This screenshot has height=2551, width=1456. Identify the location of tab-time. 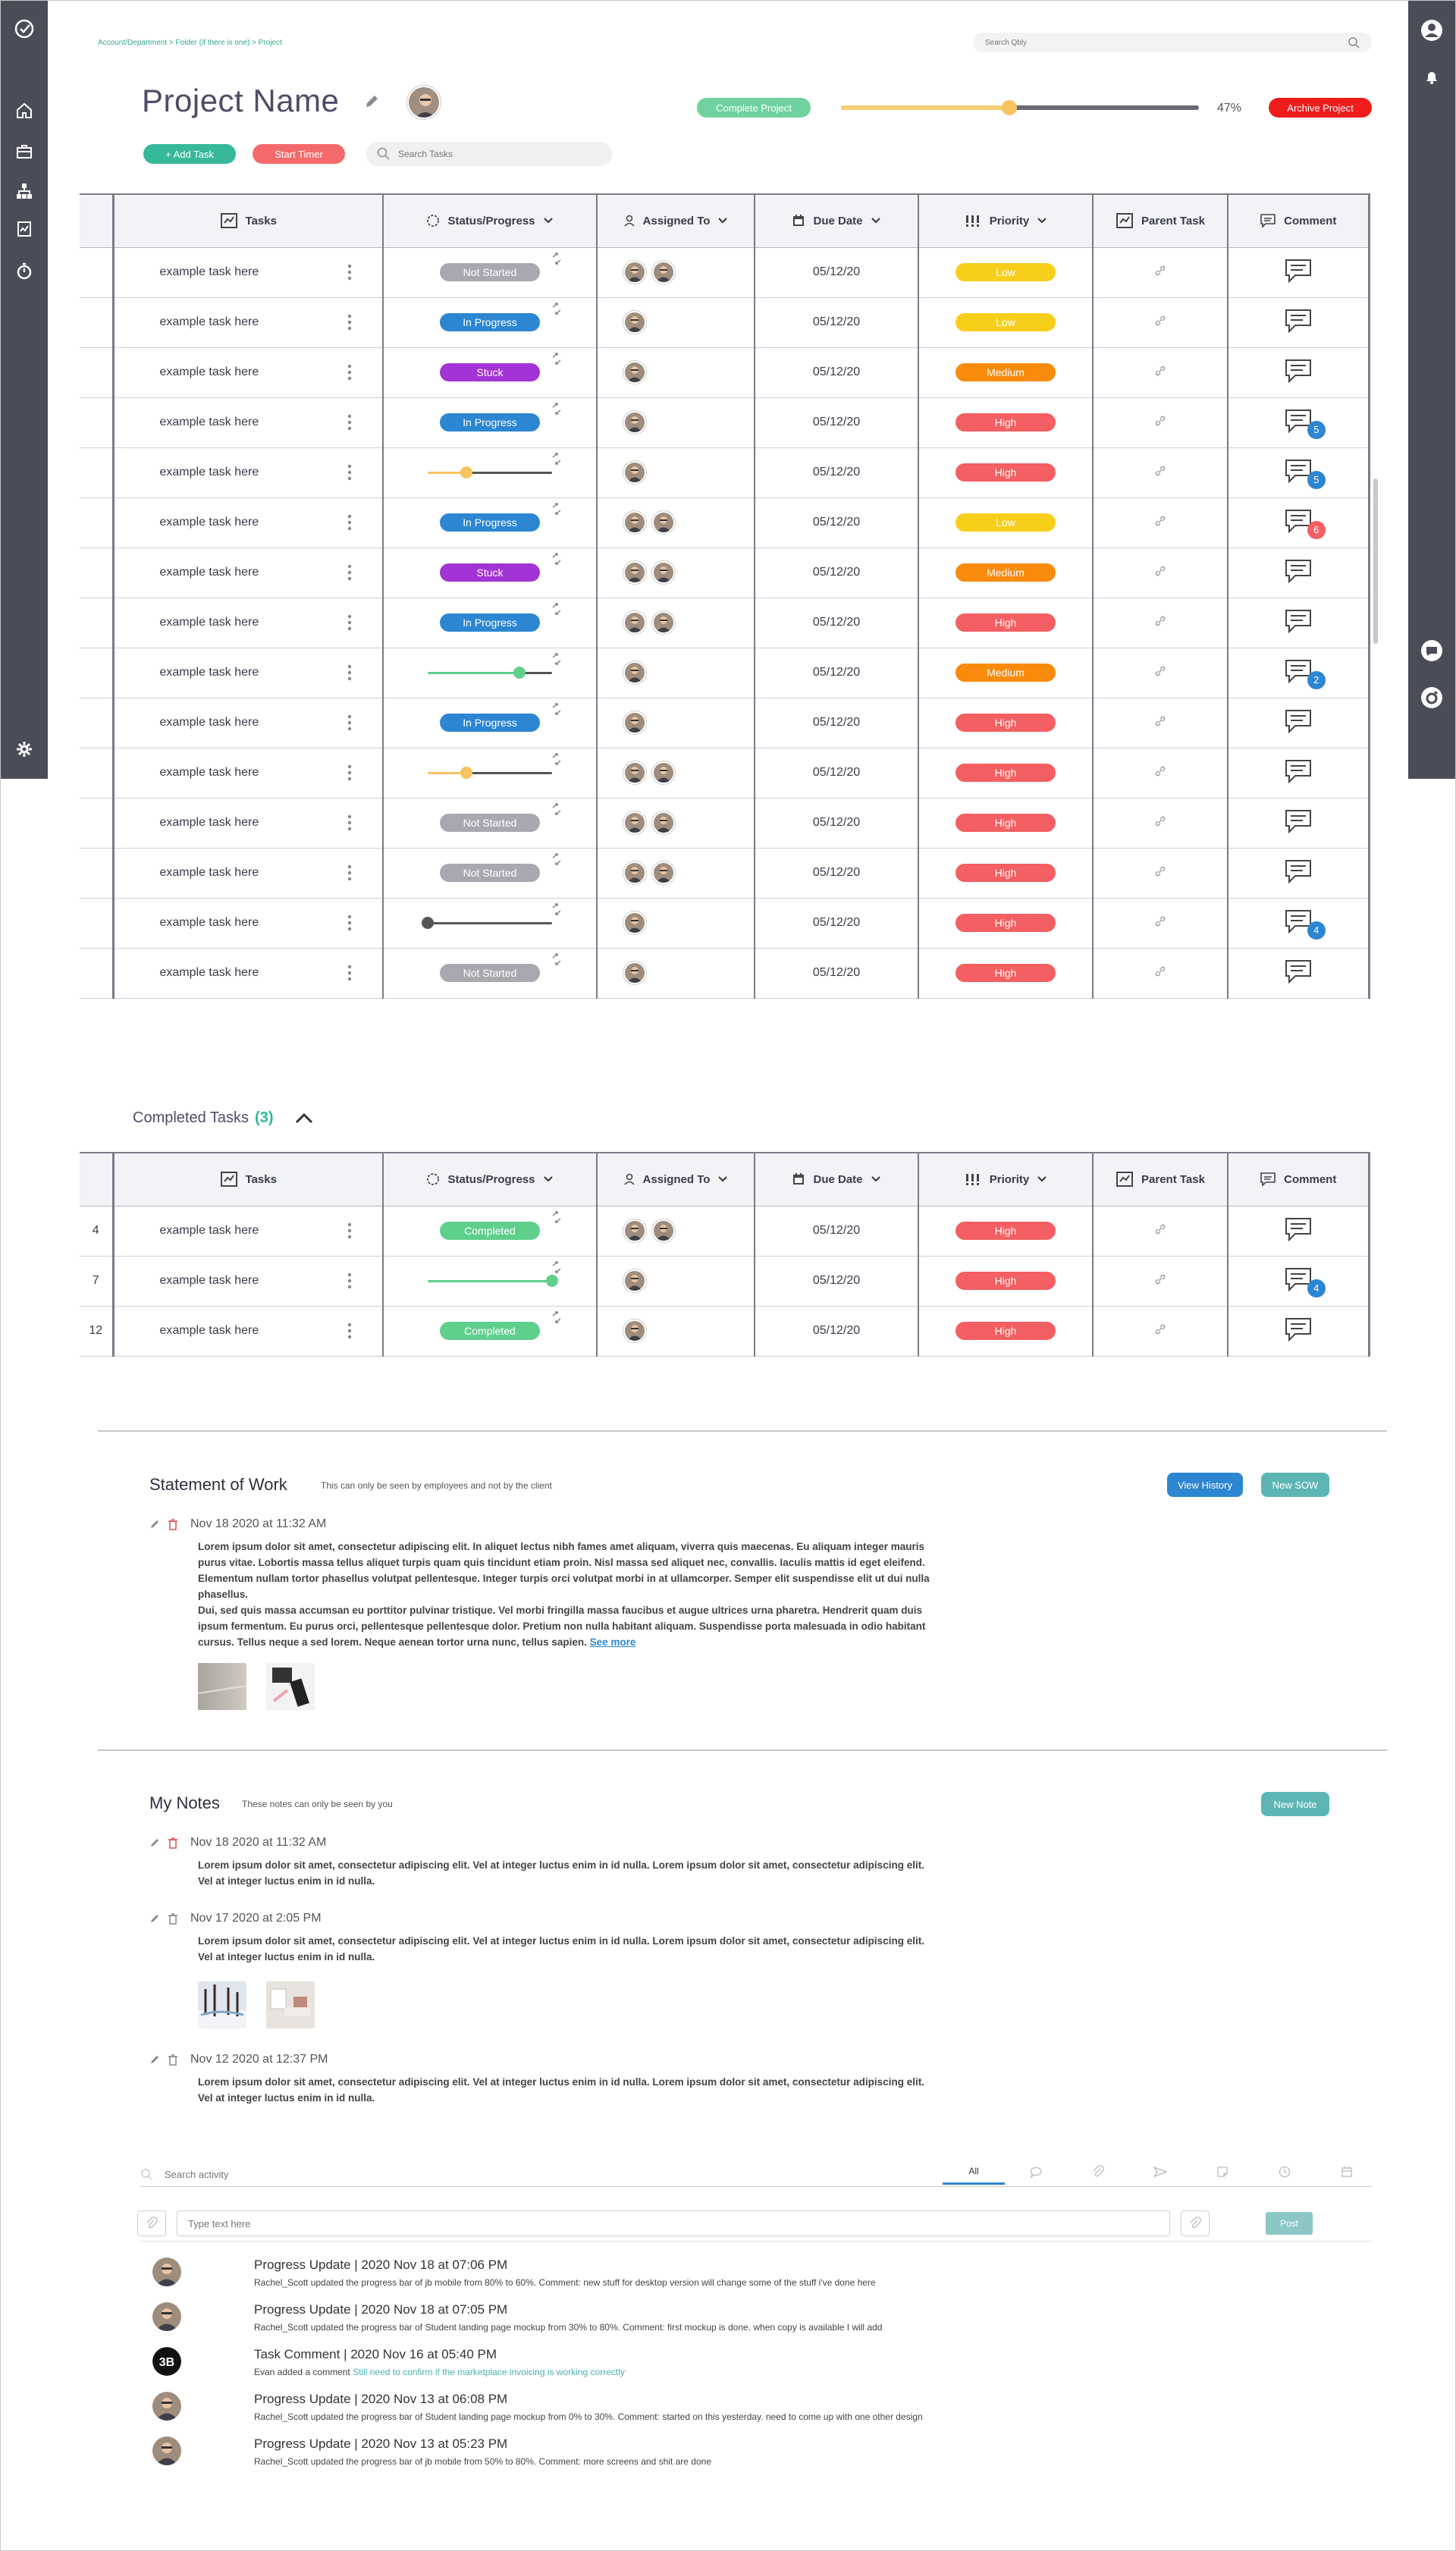
(1285, 2172).